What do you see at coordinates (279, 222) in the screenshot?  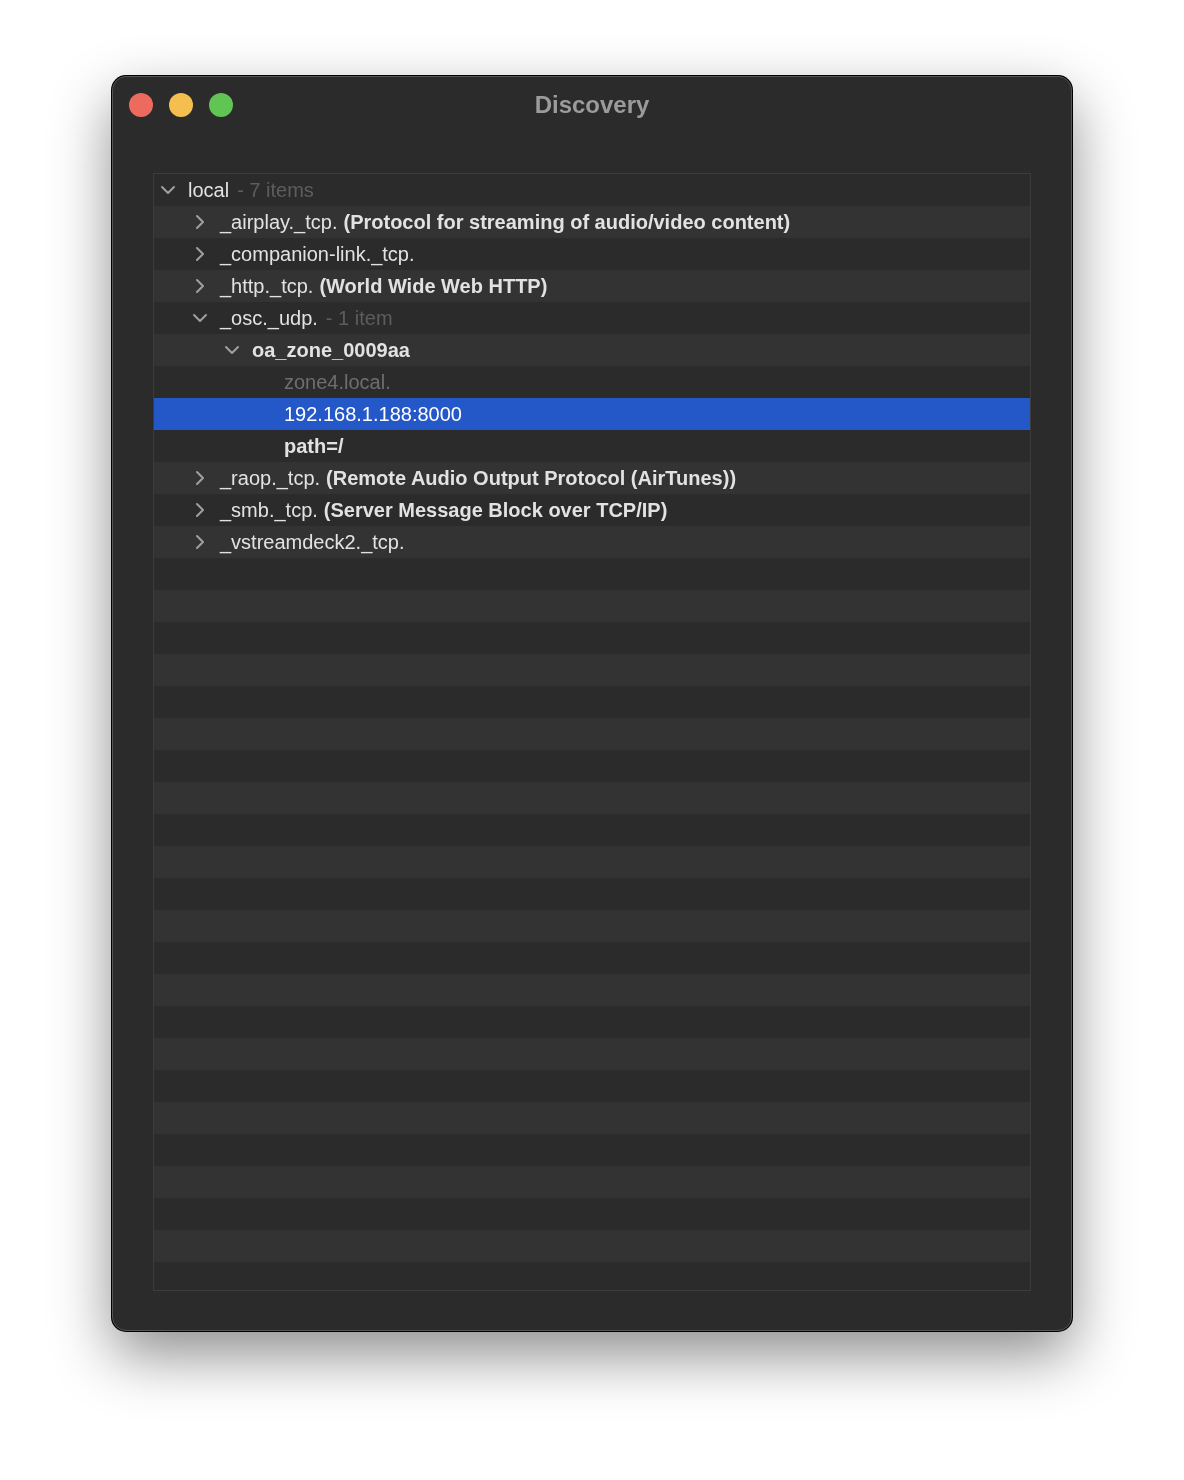 I see `item-name: _airplay._tcp.` at bounding box center [279, 222].